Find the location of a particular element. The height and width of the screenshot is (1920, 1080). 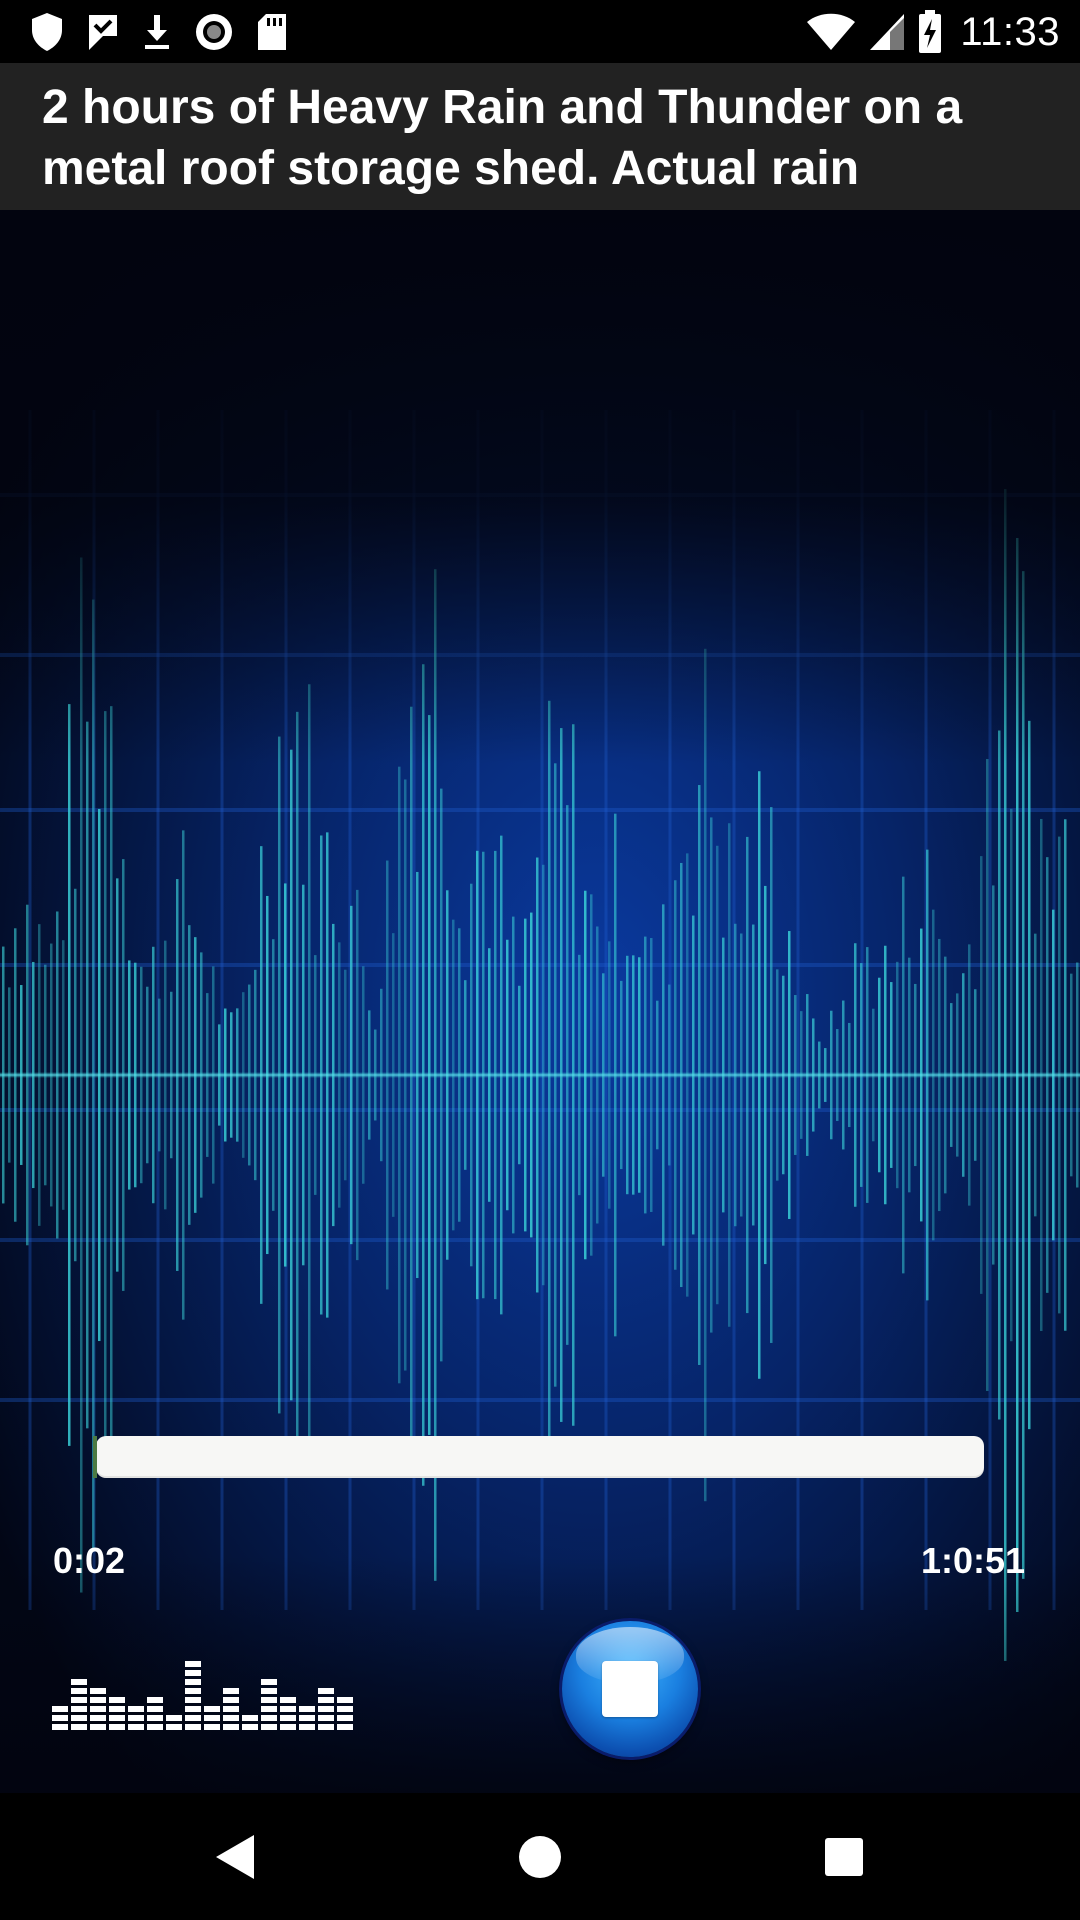

shield-icon is located at coordinates (47, 32).